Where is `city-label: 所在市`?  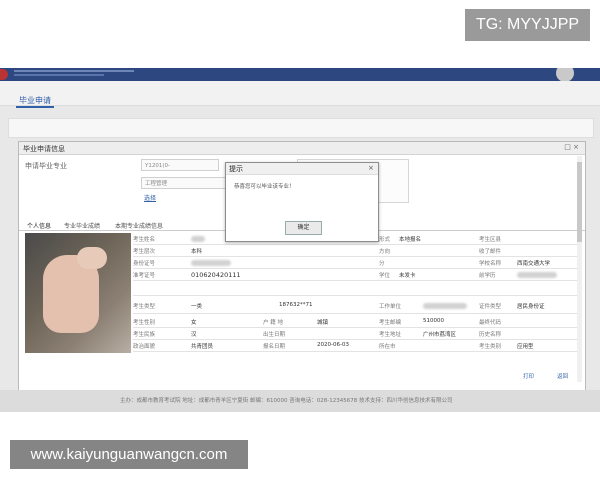
city-label: 所在市 is located at coordinates (387, 347).